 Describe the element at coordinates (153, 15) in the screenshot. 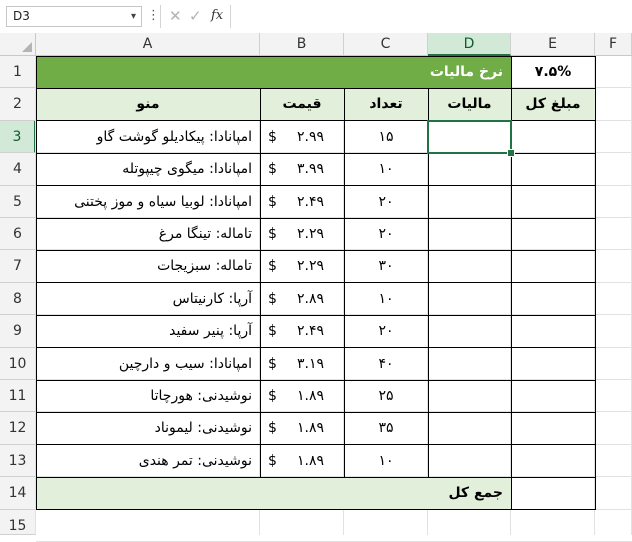

I see `more-options-icon: ⋮` at that location.